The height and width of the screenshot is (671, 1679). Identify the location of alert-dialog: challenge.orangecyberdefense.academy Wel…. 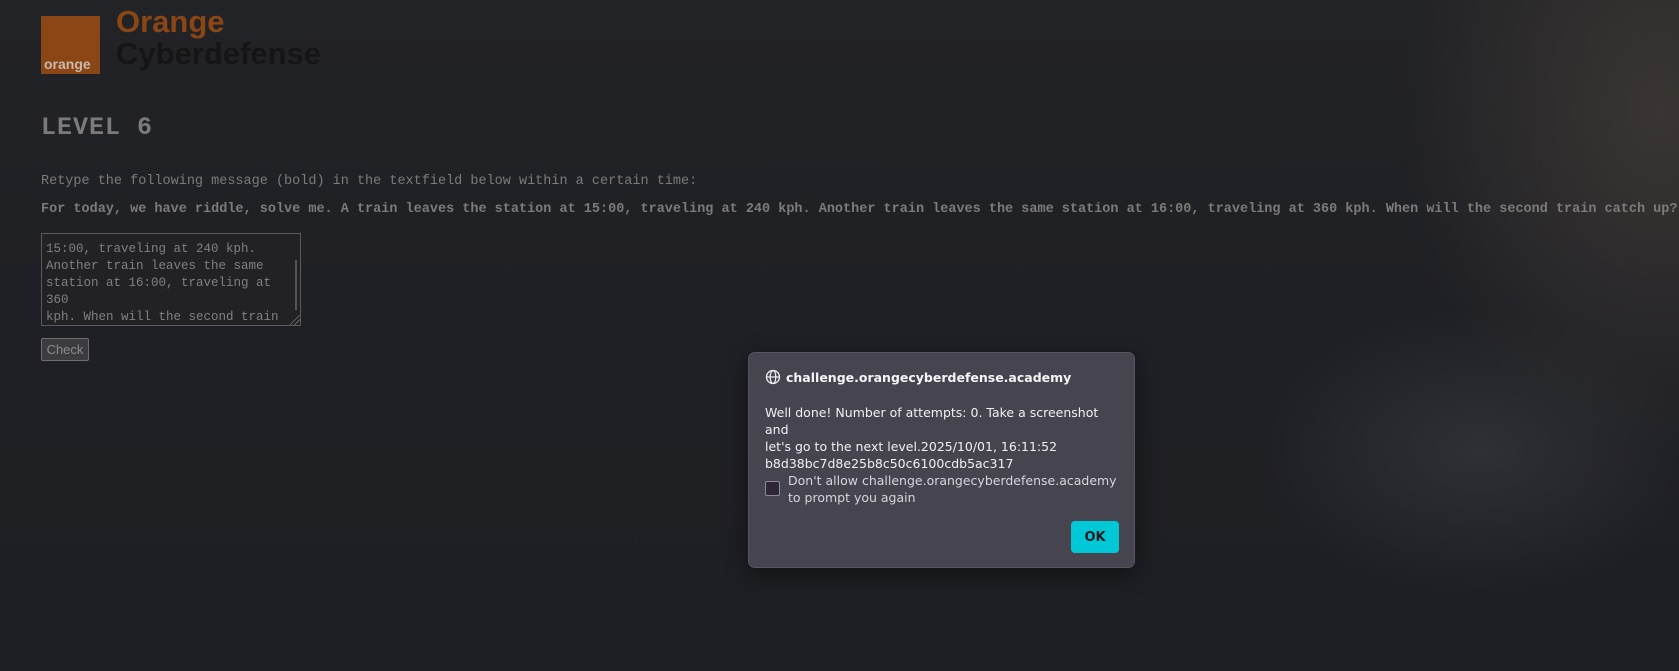
(941, 460).